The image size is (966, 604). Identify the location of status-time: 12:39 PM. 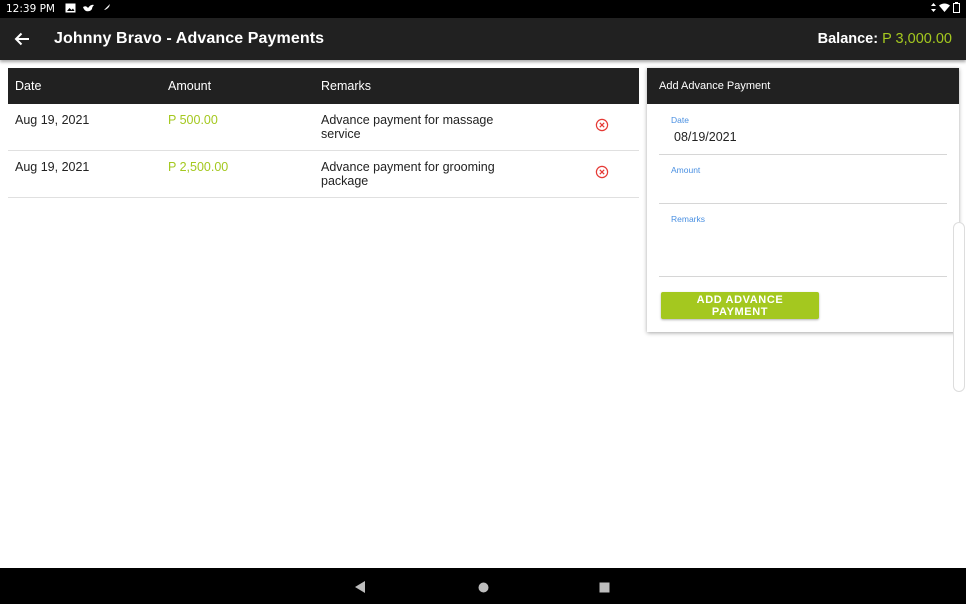
(30, 9).